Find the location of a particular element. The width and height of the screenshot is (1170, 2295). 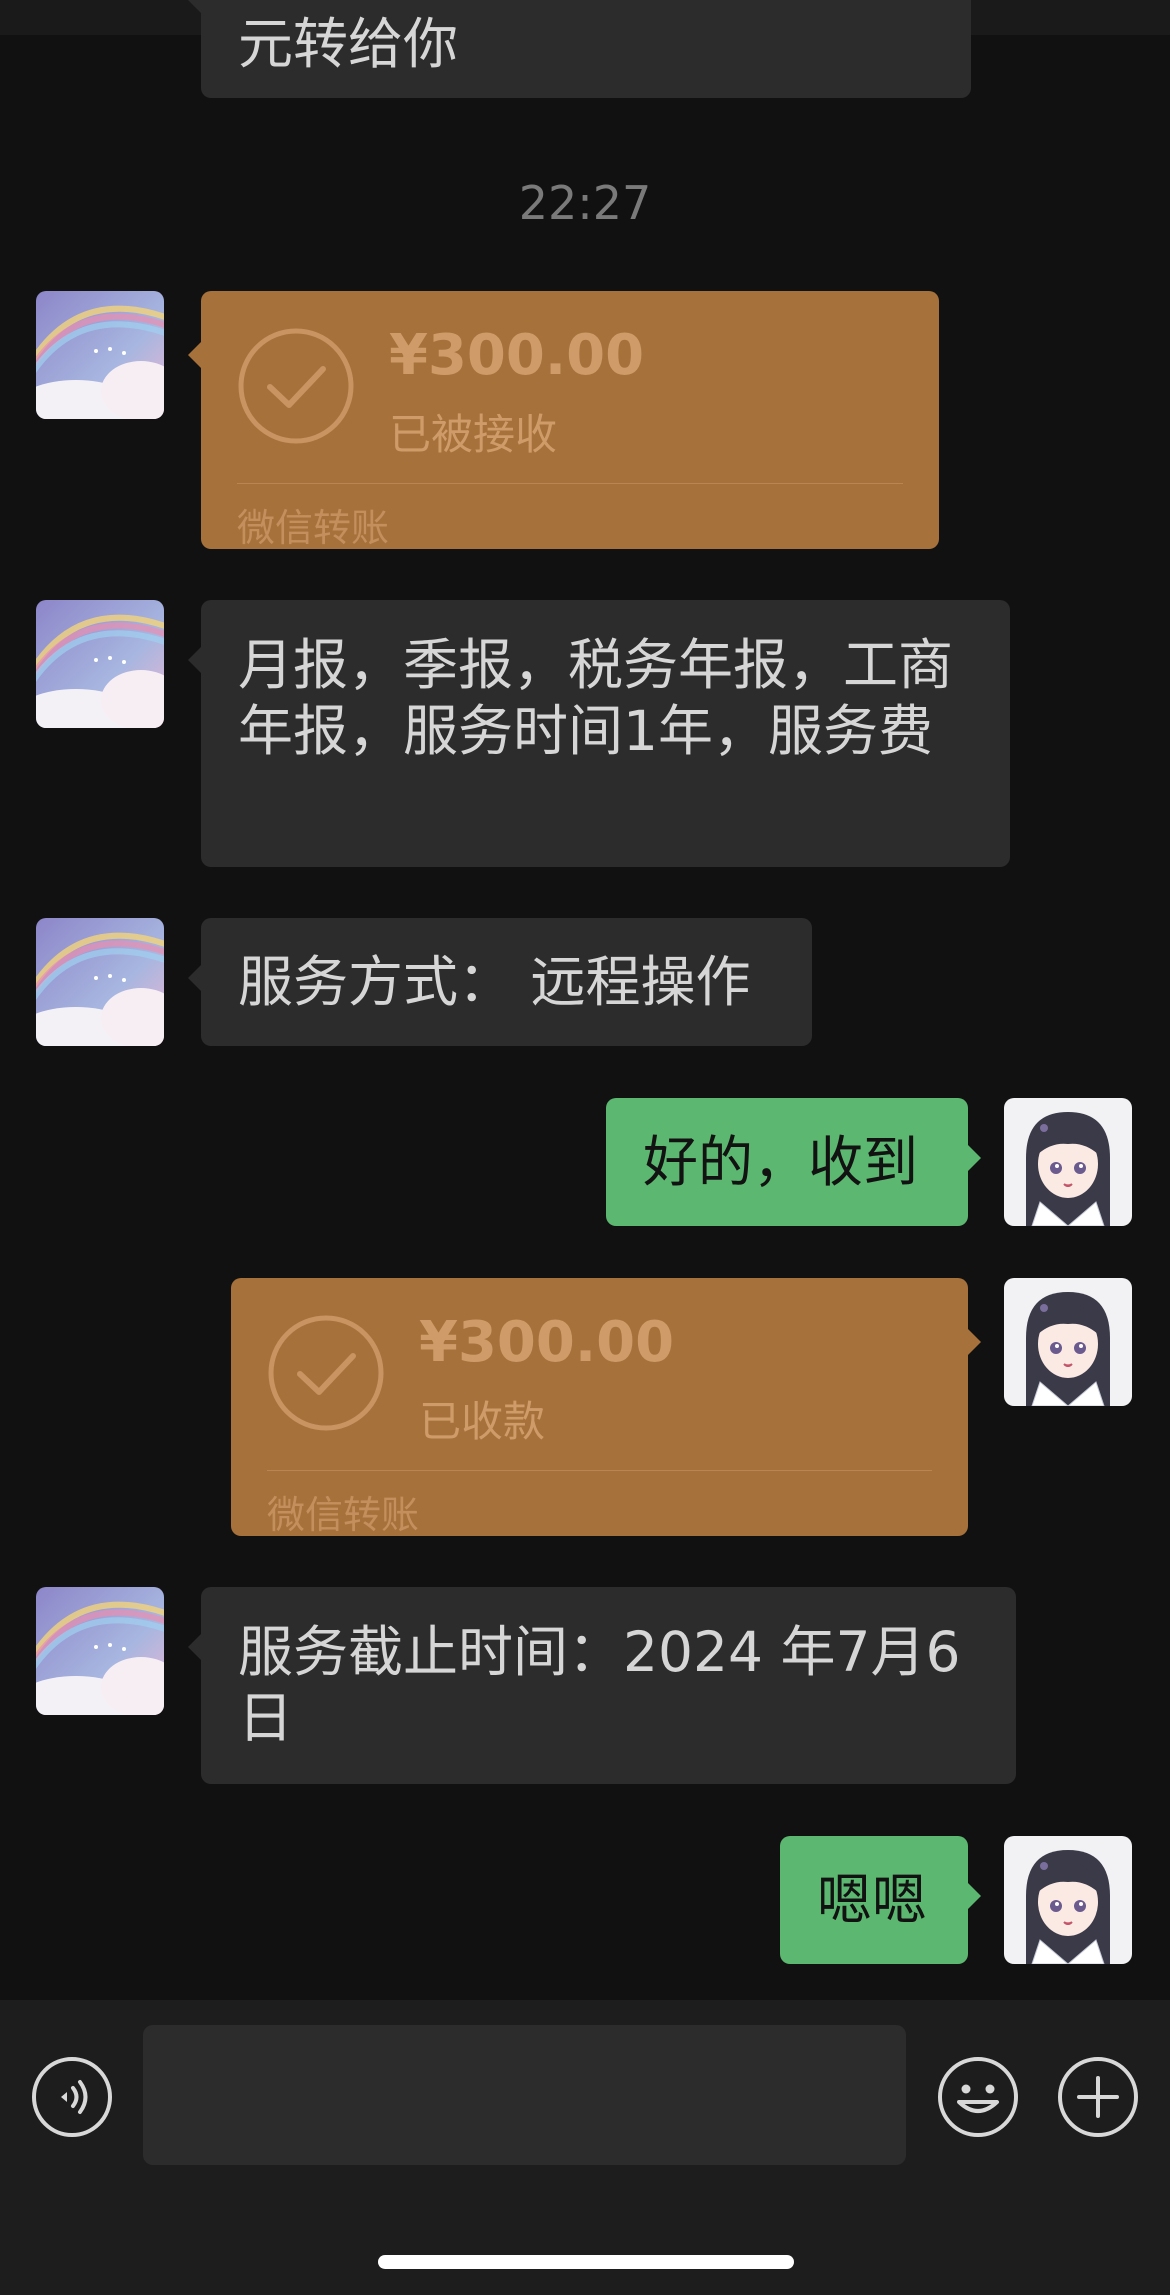

transfer-status: 已被接收 is located at coordinates (473, 434).